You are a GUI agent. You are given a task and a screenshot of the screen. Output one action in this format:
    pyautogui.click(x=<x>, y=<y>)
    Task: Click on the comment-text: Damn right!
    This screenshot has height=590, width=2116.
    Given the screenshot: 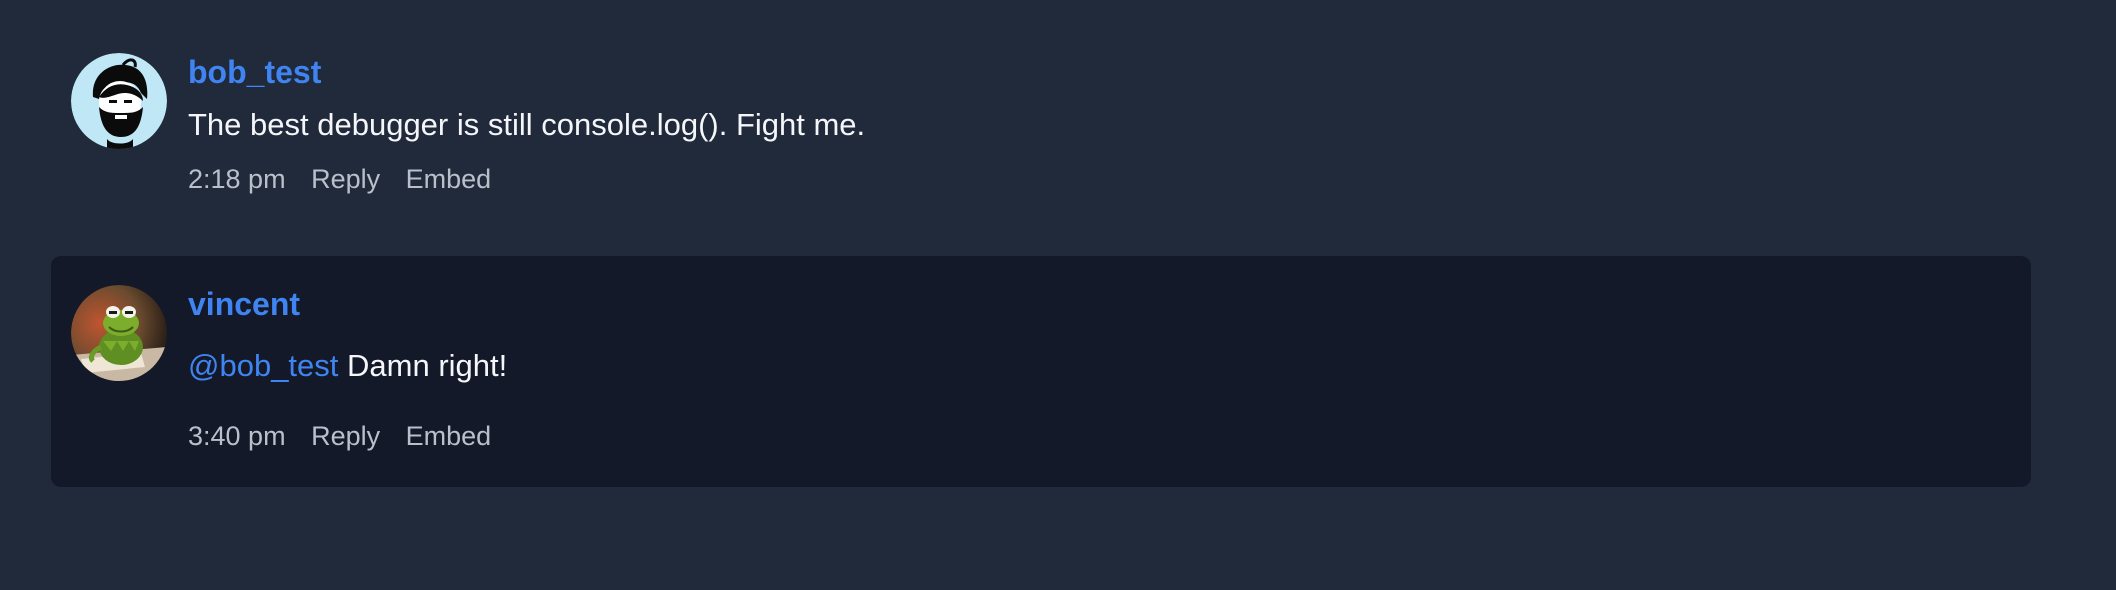 What is the action you would take?
    pyautogui.click(x=427, y=365)
    